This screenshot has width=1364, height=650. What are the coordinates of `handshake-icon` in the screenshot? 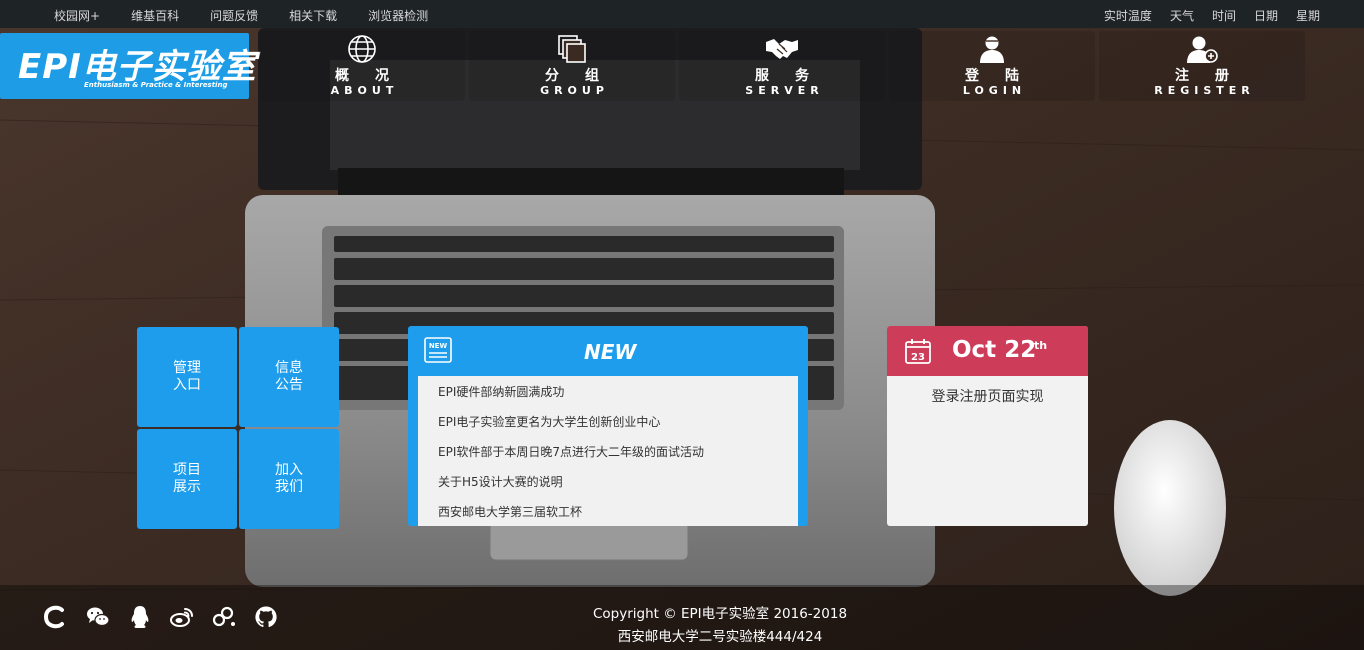 It's located at (782, 49).